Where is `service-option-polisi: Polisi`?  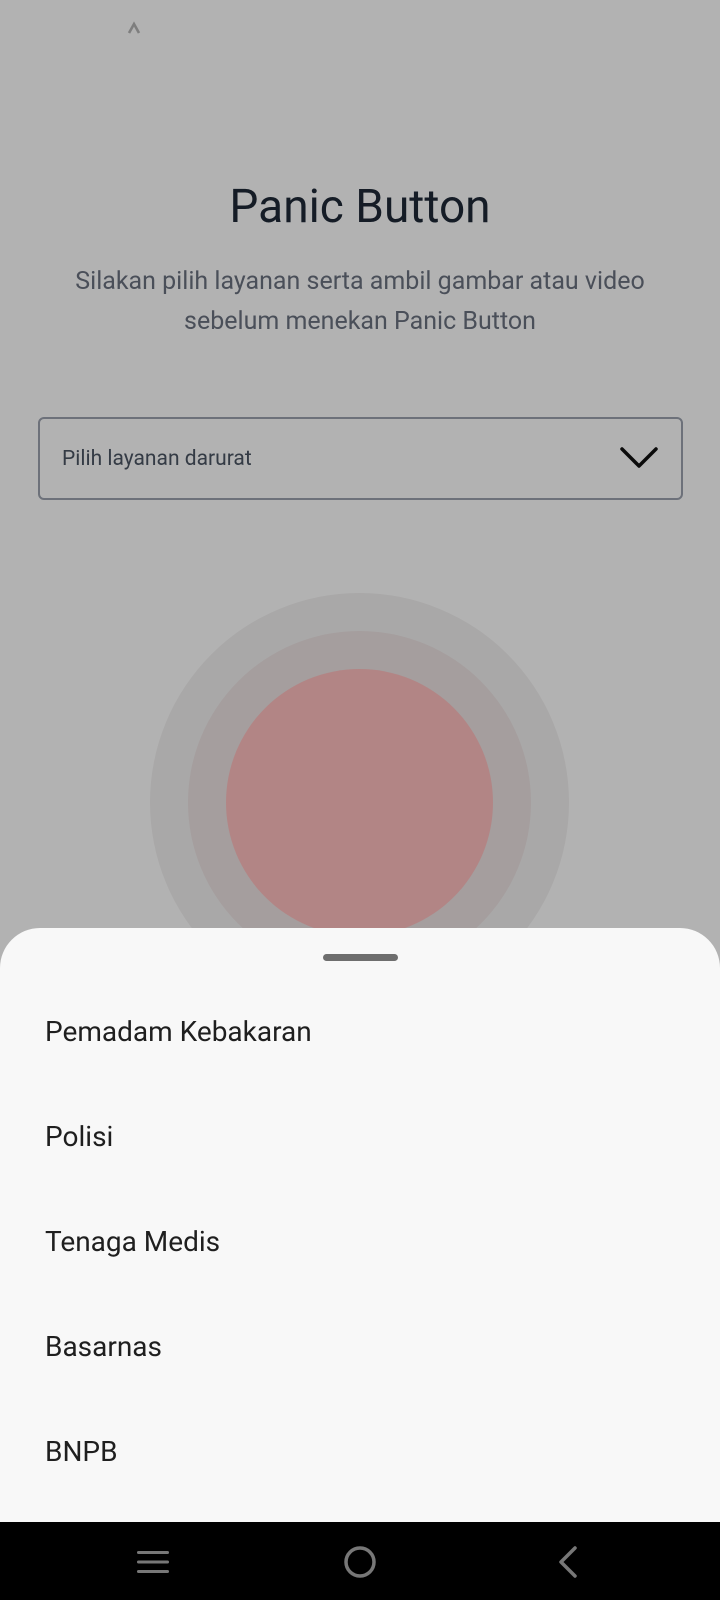 service-option-polisi: Polisi is located at coordinates (360, 1136).